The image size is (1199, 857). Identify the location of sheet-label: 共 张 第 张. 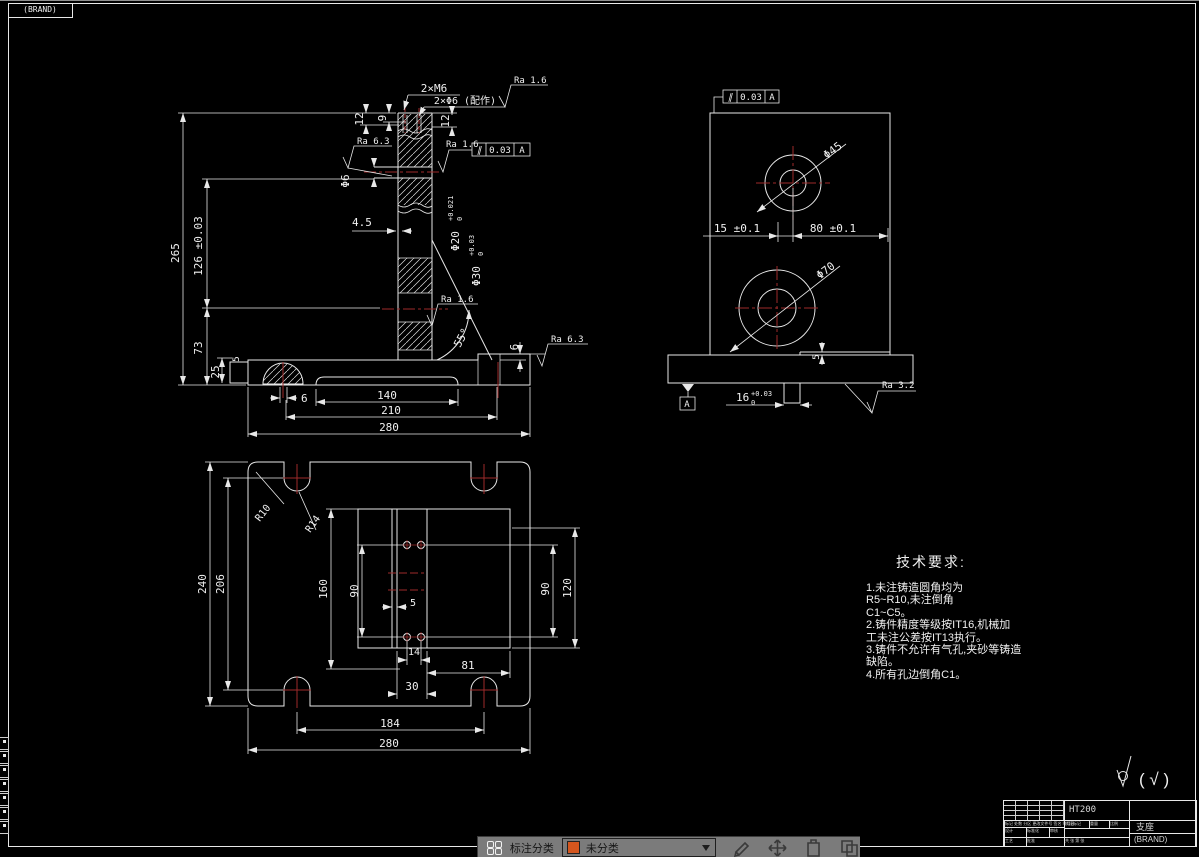
(1096, 841).